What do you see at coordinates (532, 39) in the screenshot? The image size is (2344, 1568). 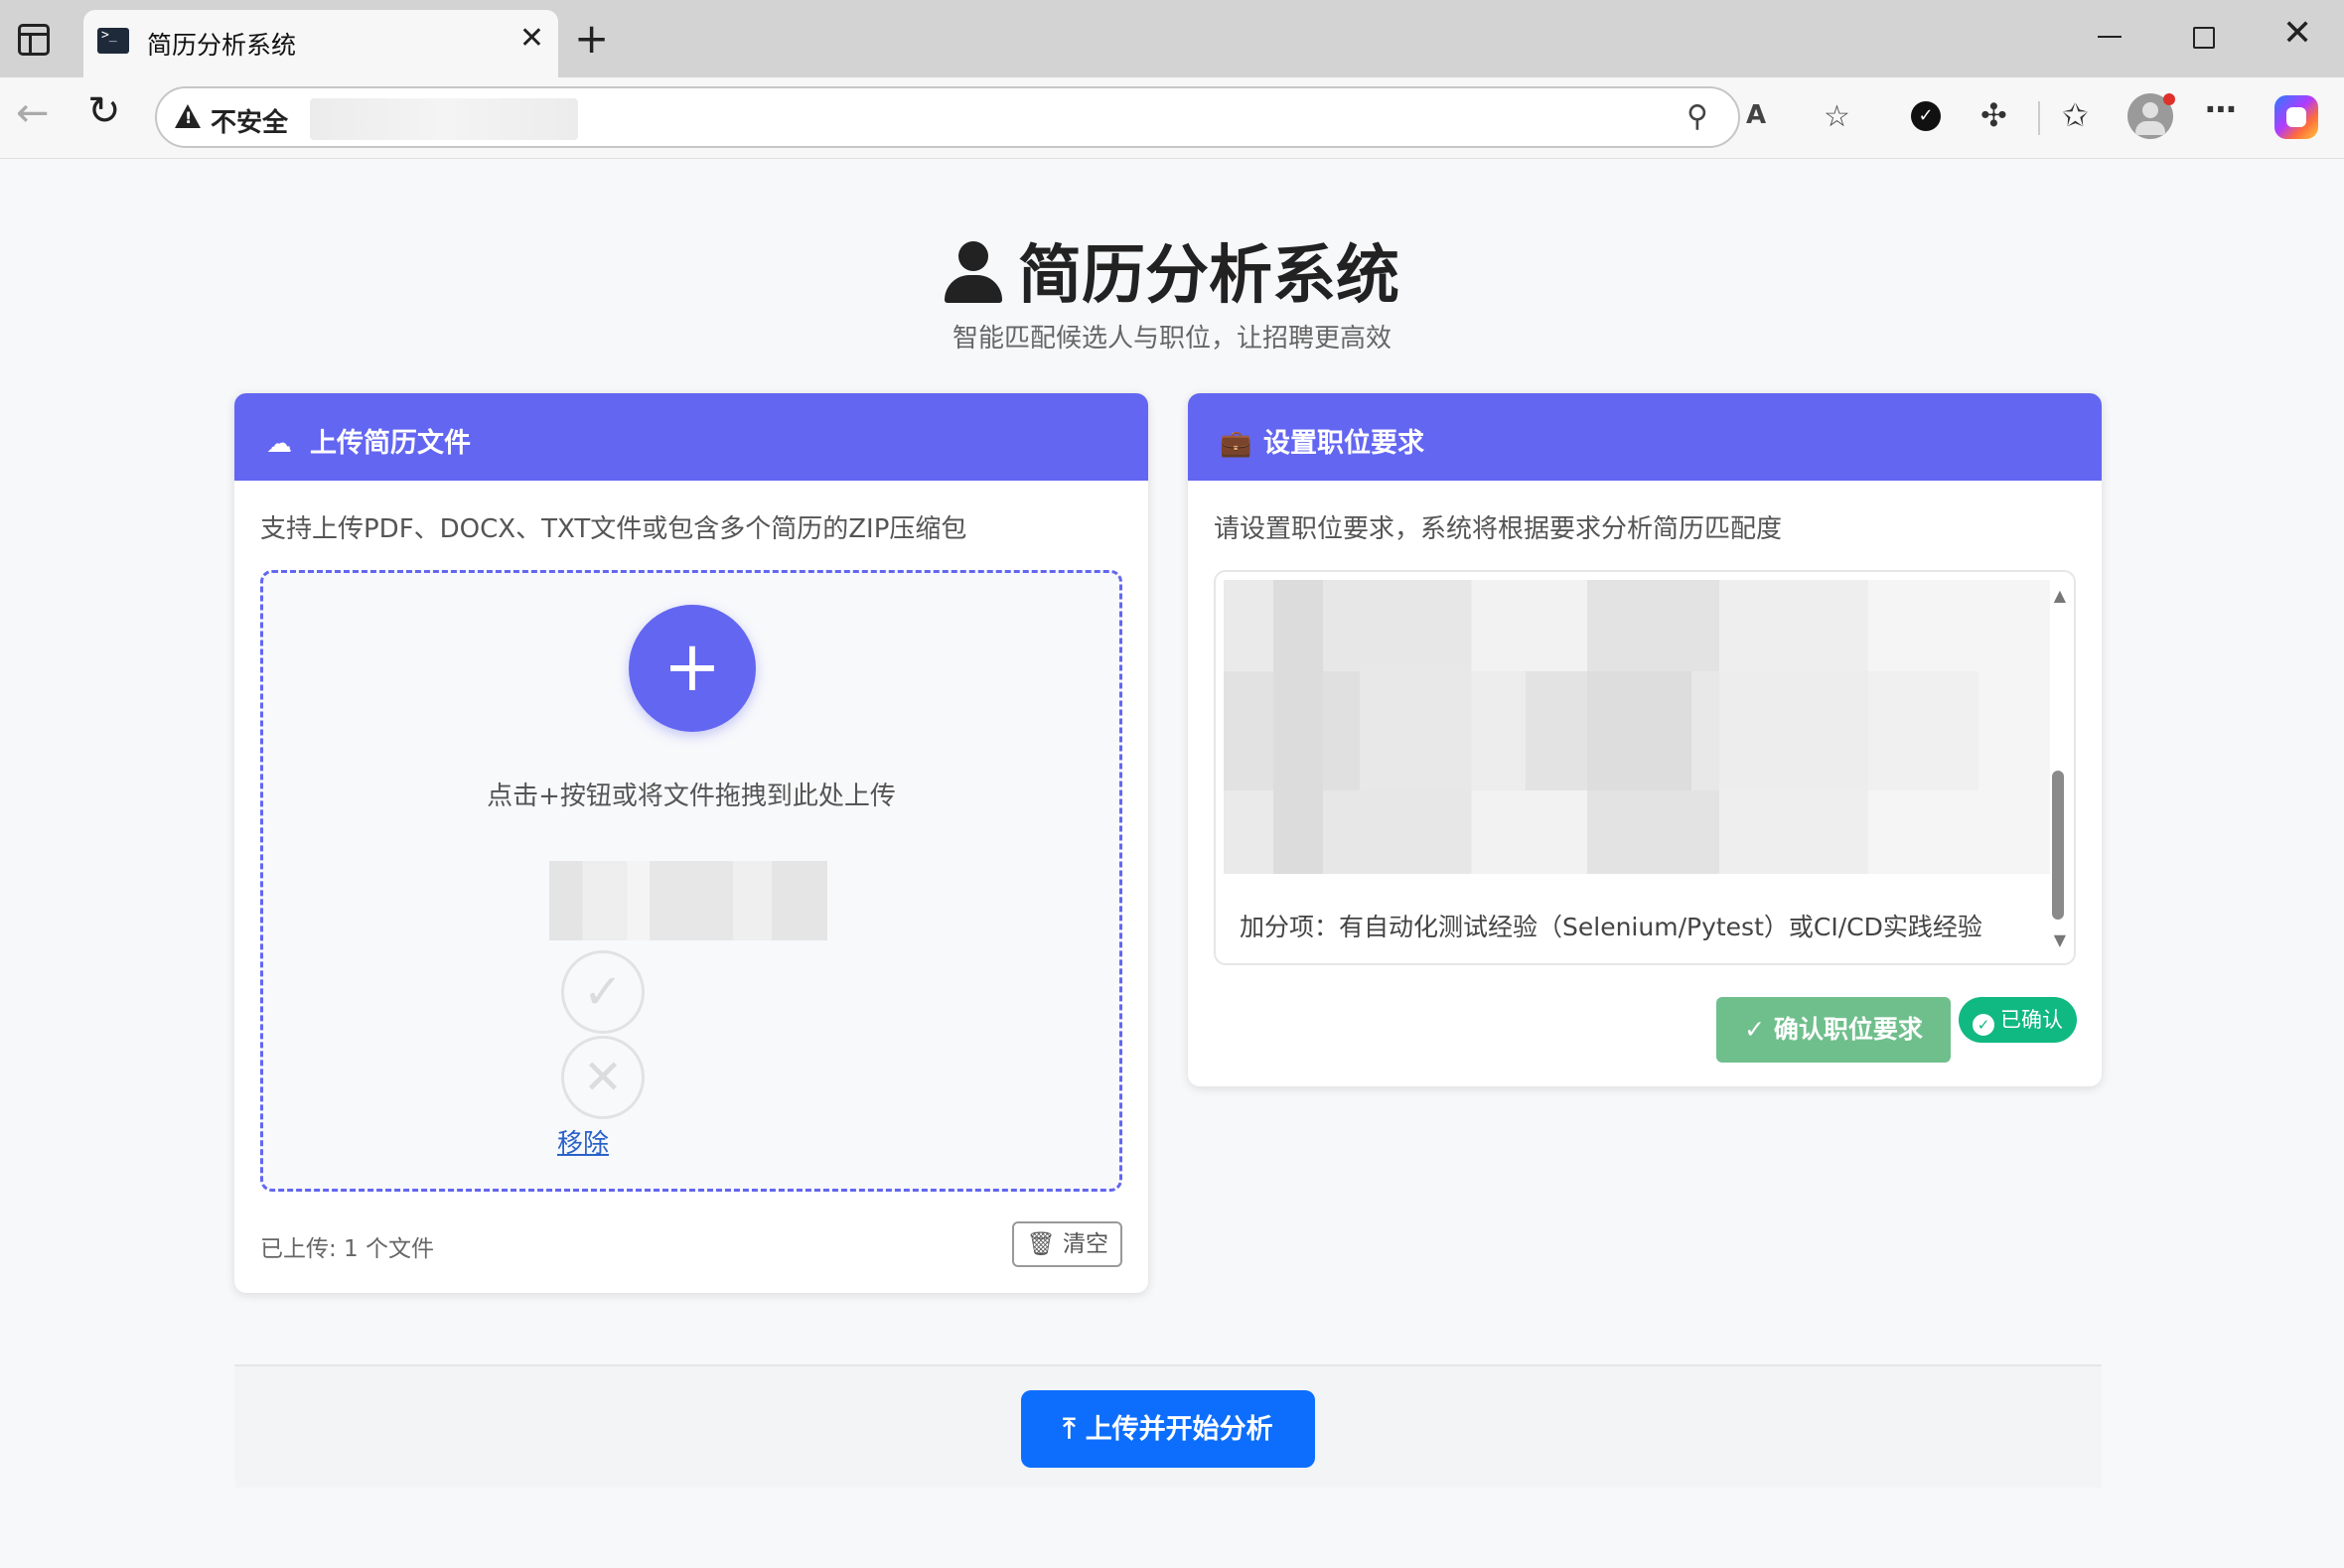 I see `tab-close-icon: ✕` at bounding box center [532, 39].